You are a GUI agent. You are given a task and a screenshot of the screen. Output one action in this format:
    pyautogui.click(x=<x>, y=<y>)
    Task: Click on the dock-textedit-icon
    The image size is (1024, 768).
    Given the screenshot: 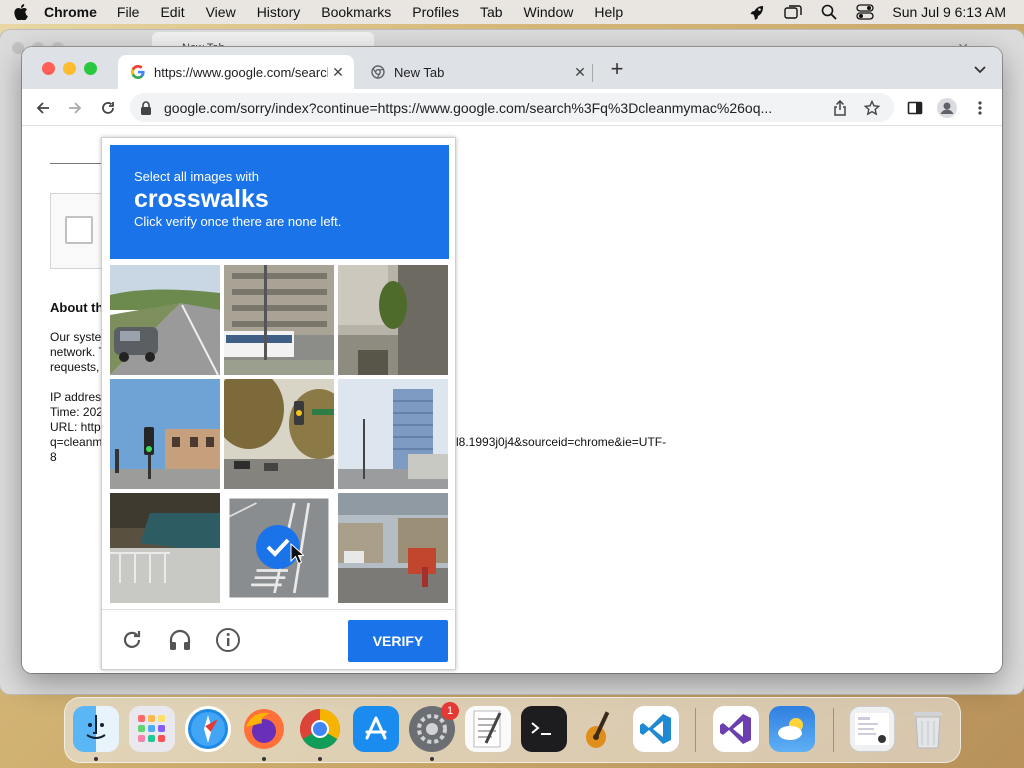 What is the action you would take?
    pyautogui.click(x=488, y=729)
    